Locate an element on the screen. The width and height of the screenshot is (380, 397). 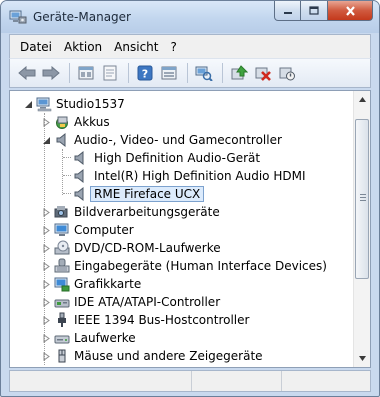
tree-item-ieee1394: IEEE 1394 Bus-Hostcontroller is located at coordinates (181, 320).